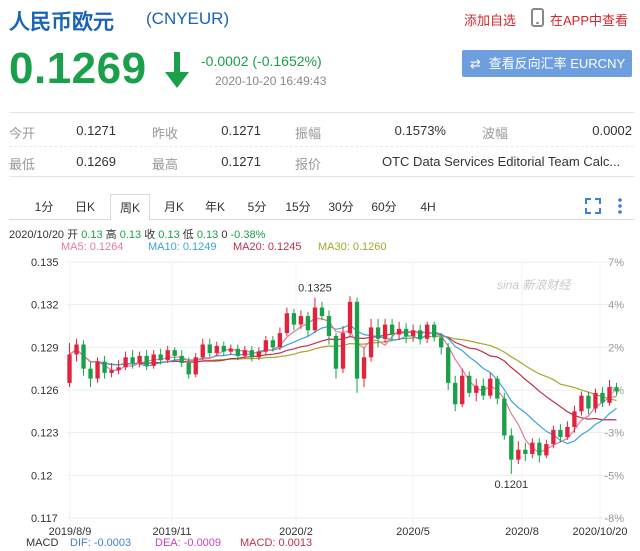 The height and width of the screenshot is (551, 640). What do you see at coordinates (428, 207) in the screenshot?
I see `tab-4h: 4H` at bounding box center [428, 207].